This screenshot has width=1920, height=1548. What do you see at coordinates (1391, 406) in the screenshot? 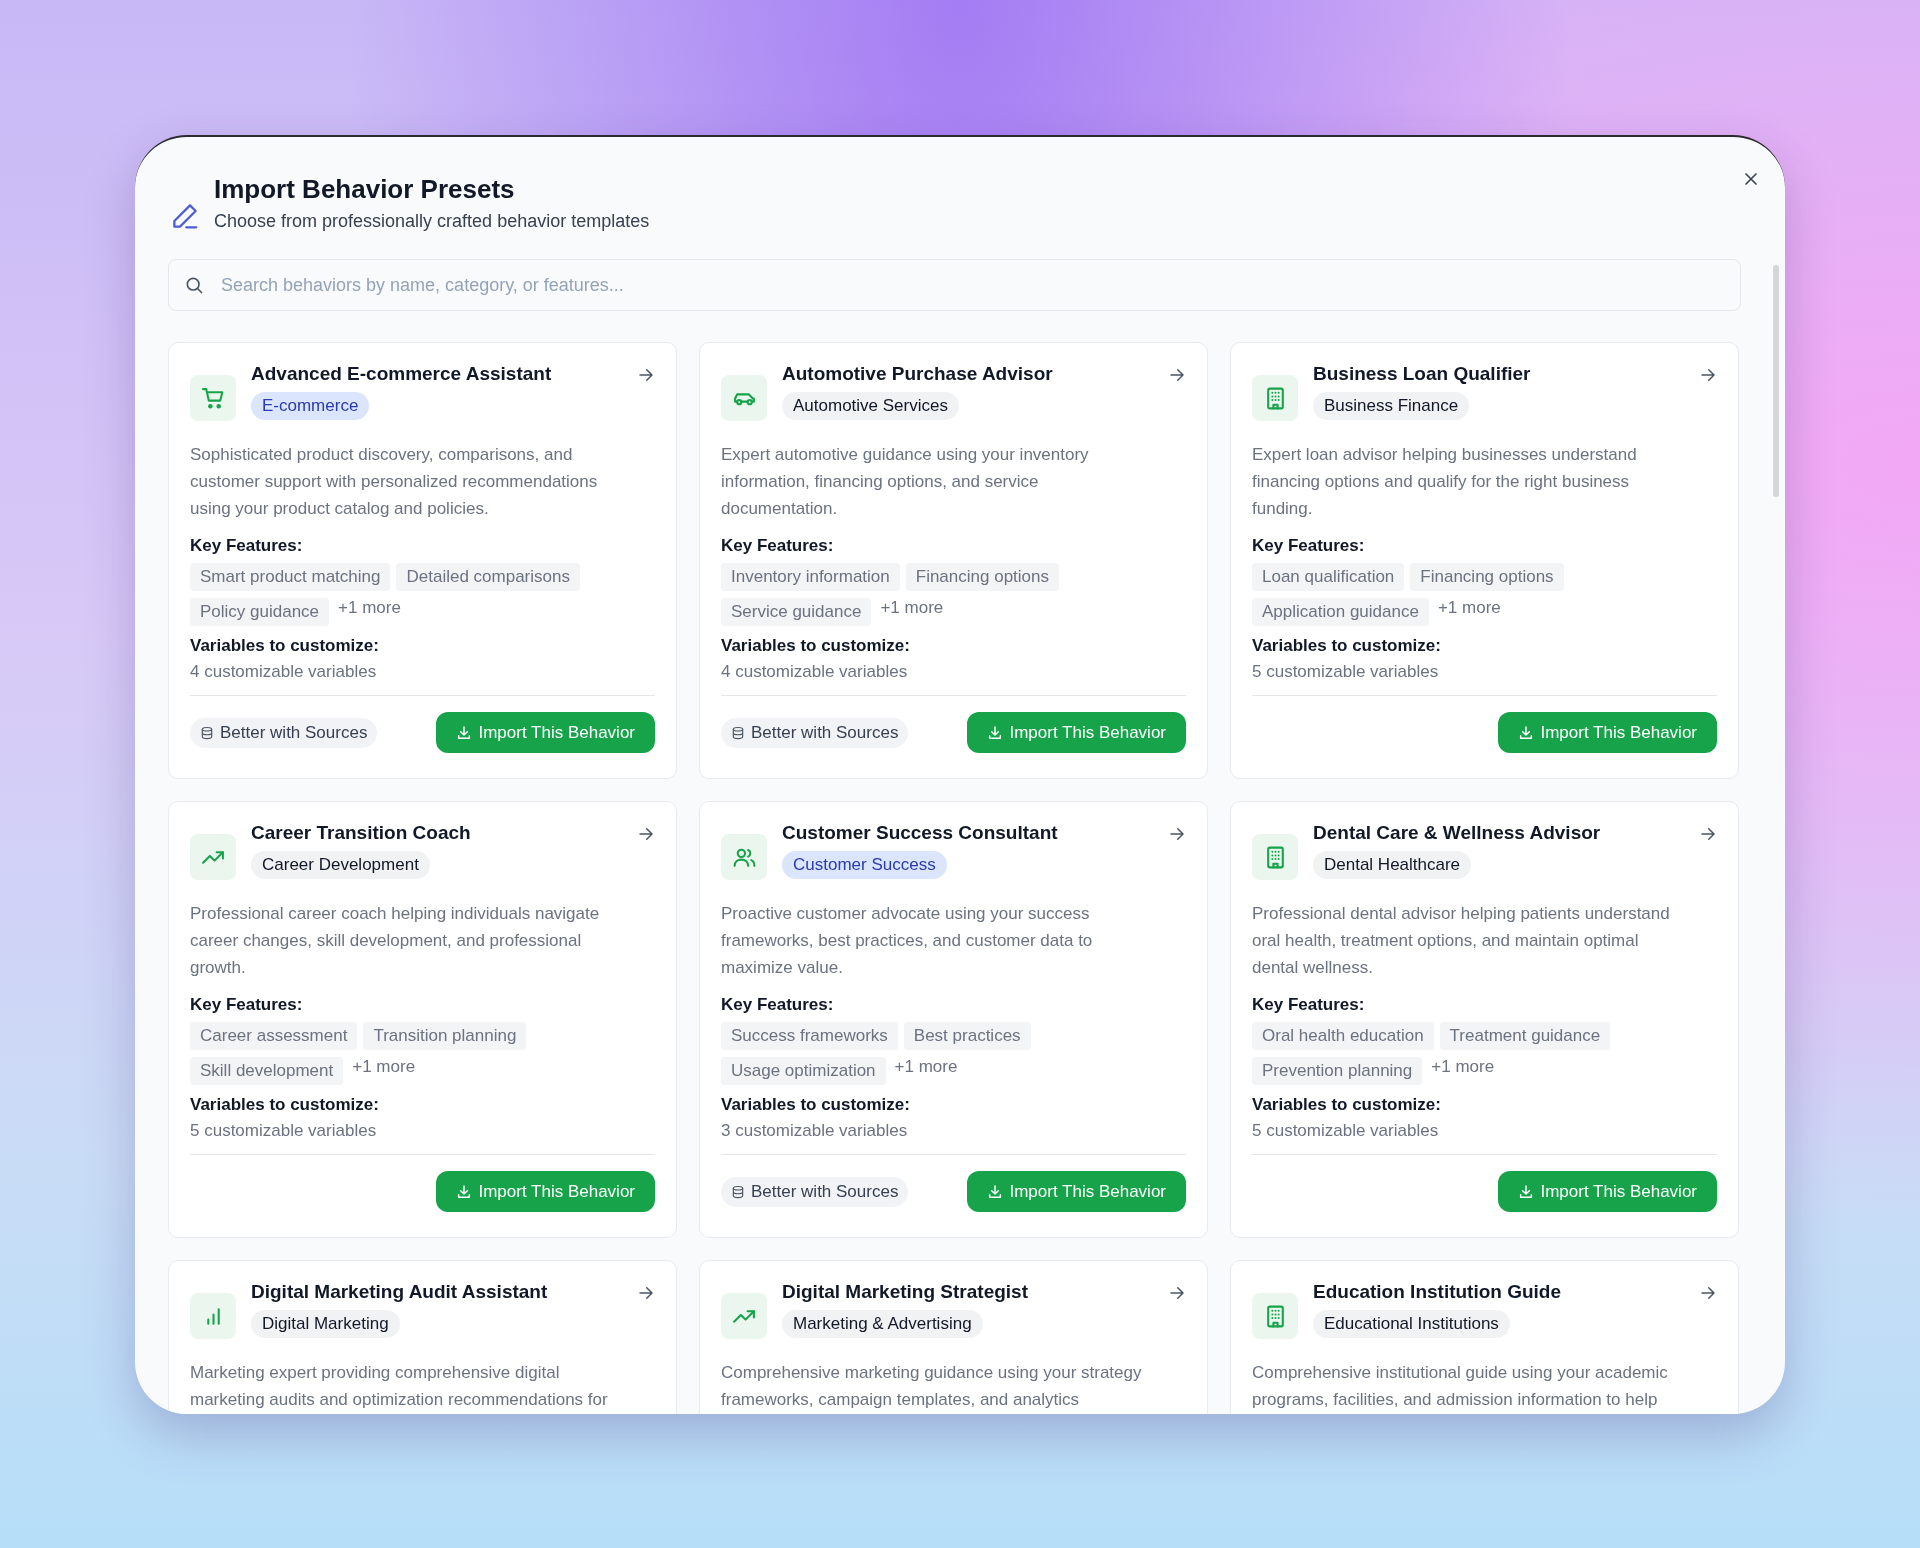
I see `category-tag: Business Finance` at bounding box center [1391, 406].